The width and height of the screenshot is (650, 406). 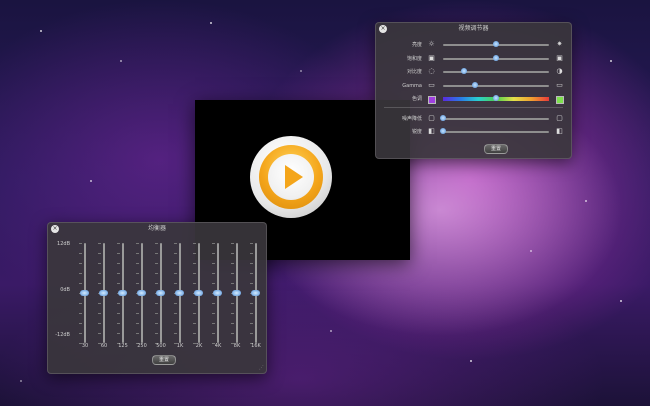 I want to click on play-button, so click(x=291, y=177).